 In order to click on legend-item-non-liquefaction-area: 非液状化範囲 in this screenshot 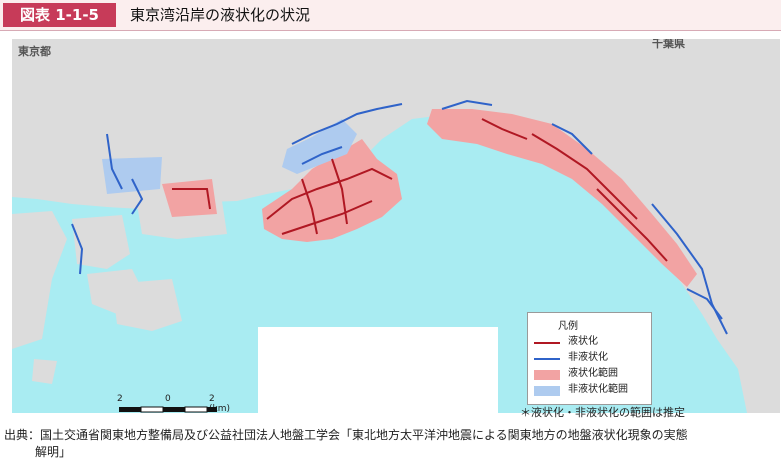, I will do `click(591, 390)`.